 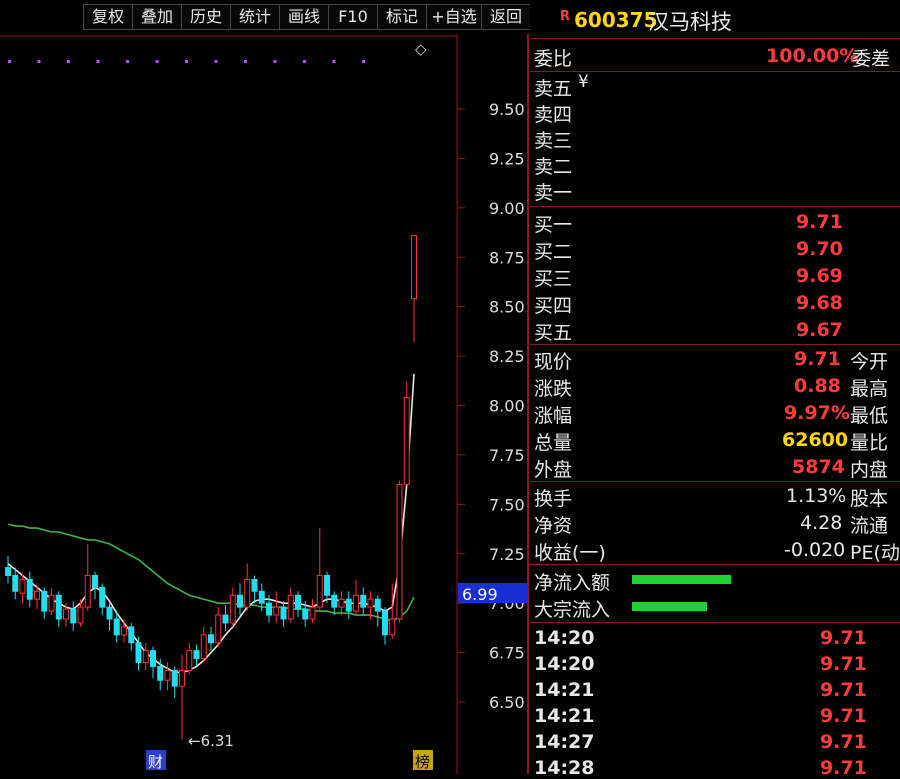 What do you see at coordinates (564, 768) in the screenshot?
I see `tick-time: 14:28` at bounding box center [564, 768].